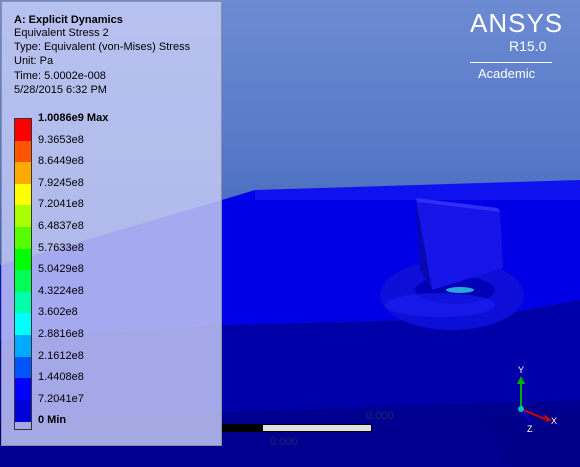 This screenshot has width=580, height=467. What do you see at coordinates (380, 416) in the screenshot?
I see `scale-label-end: 0.000` at bounding box center [380, 416].